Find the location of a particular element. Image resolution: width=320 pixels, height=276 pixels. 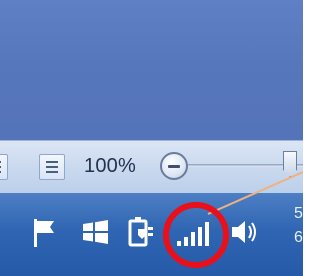

draft-view-button is located at coordinates (52, 167).